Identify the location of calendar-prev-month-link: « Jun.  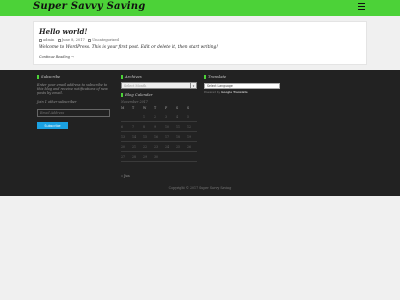
(125, 176).